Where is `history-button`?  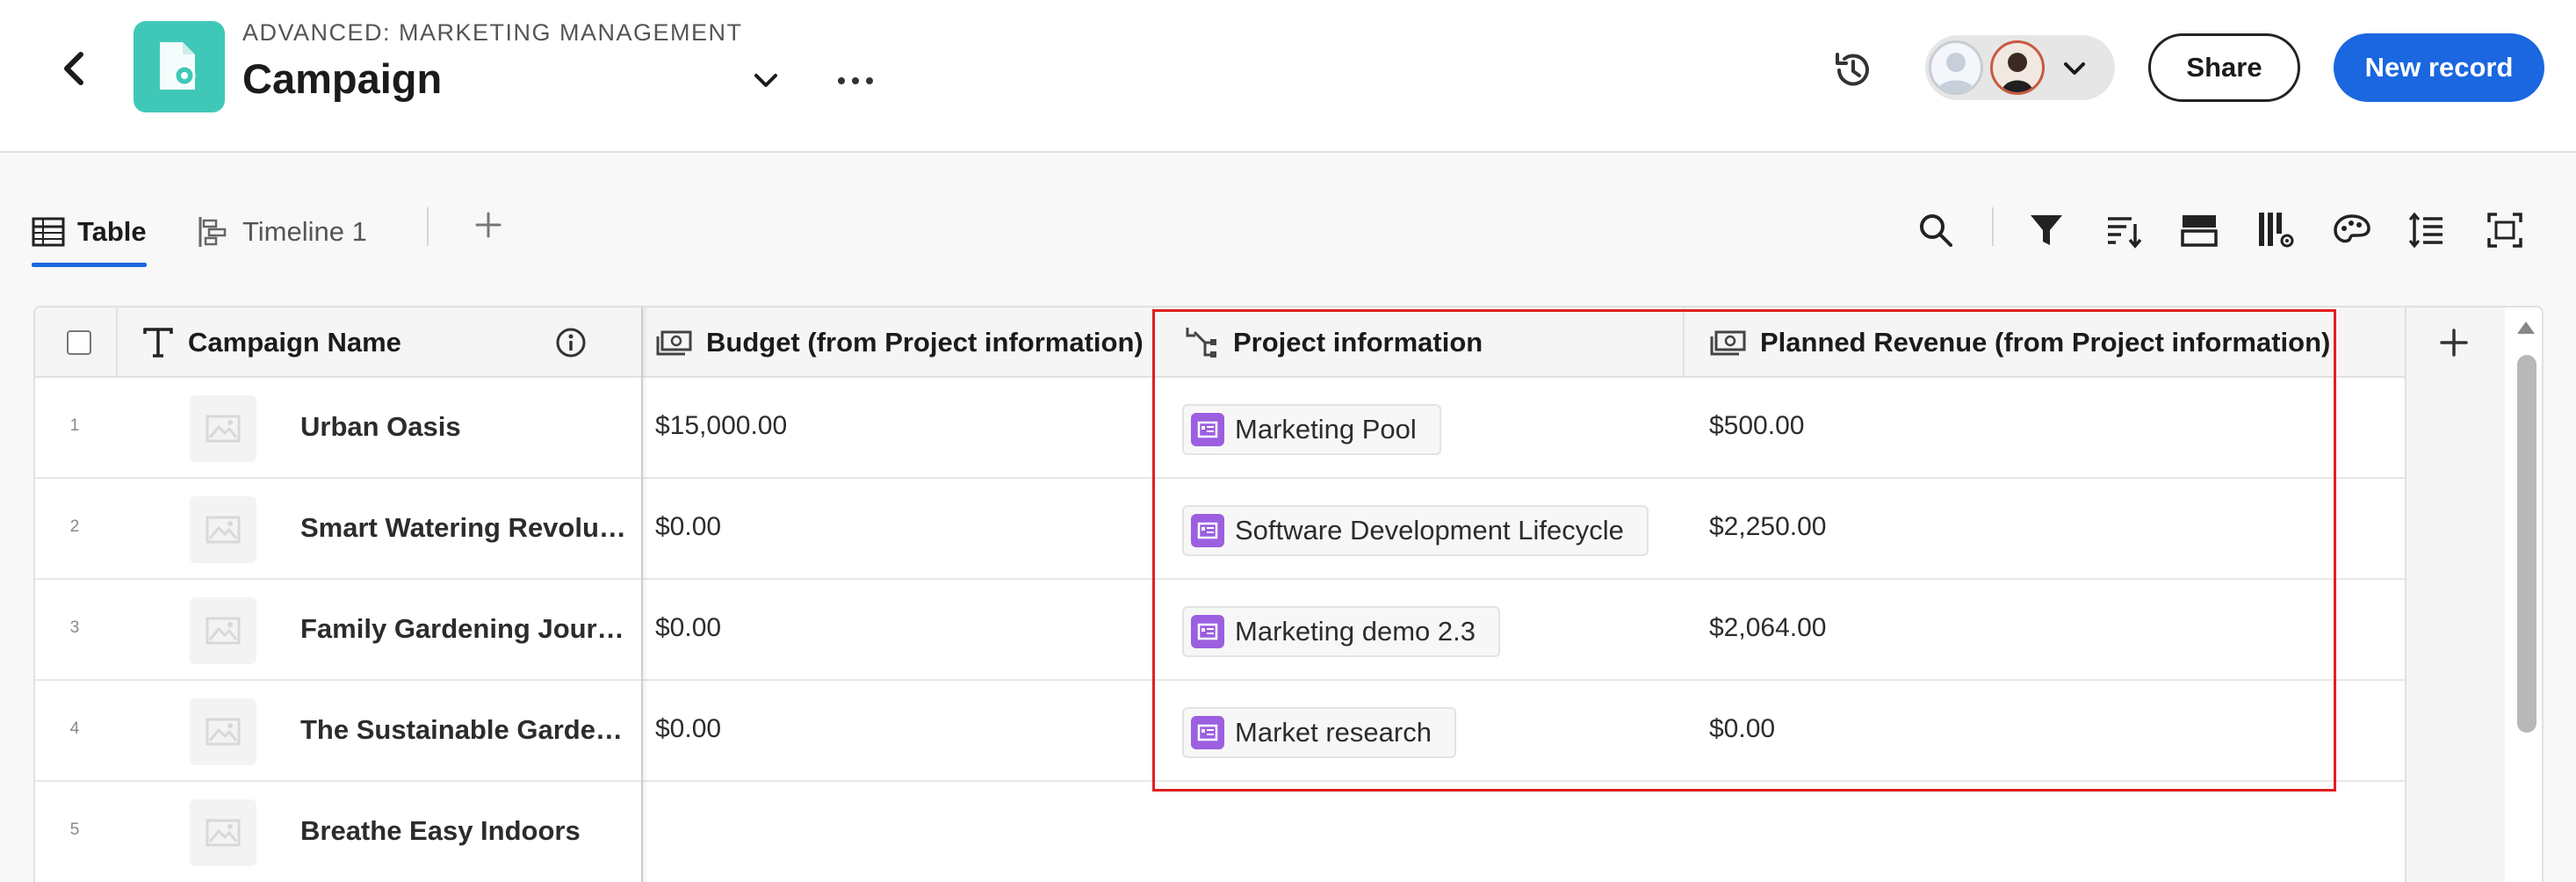
history-button is located at coordinates (1853, 70).